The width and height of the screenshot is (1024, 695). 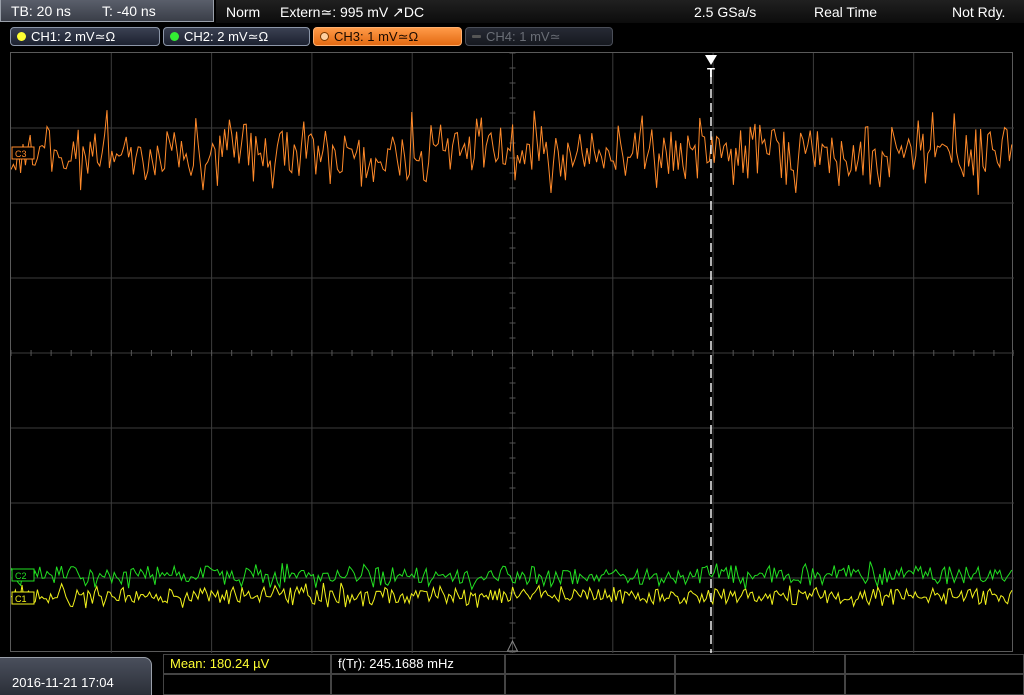 What do you see at coordinates (63, 682) in the screenshot?
I see `datetime-label: 2016-11-21 17:04` at bounding box center [63, 682].